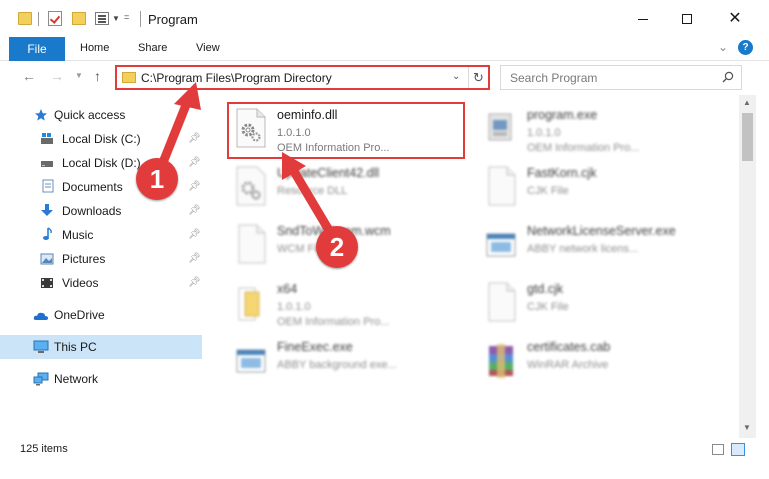  What do you see at coordinates (723, 47) in the screenshot?
I see `expand-ribbon-chevron-icon: ⌄` at bounding box center [723, 47].